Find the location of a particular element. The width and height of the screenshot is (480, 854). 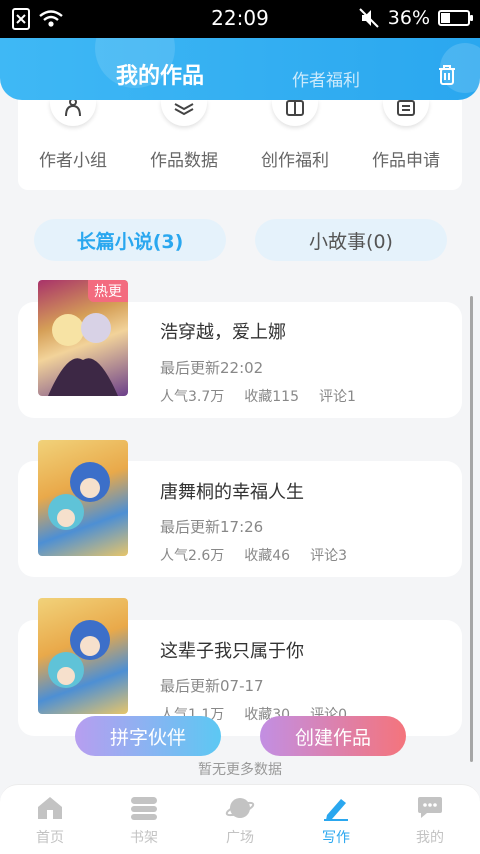

quick-action-label: 作品数据 is located at coordinates (184, 161).